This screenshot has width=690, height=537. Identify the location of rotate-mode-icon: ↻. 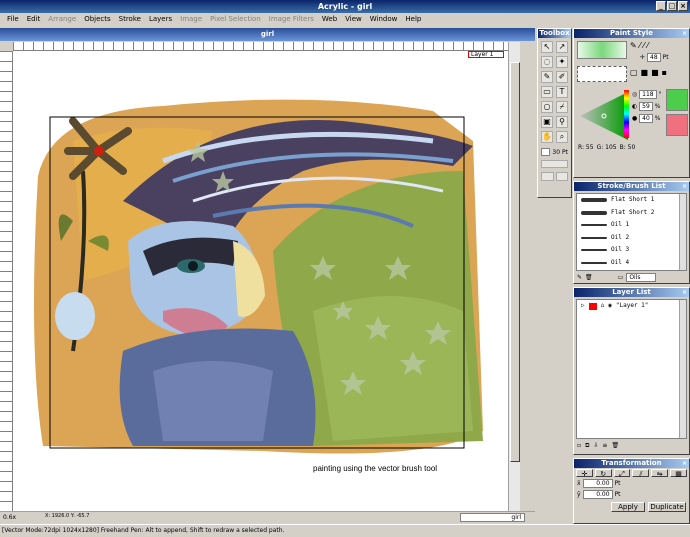
(603, 473).